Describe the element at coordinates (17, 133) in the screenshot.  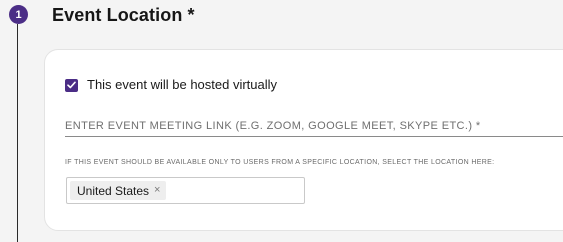
I see `step-progress-line` at that location.